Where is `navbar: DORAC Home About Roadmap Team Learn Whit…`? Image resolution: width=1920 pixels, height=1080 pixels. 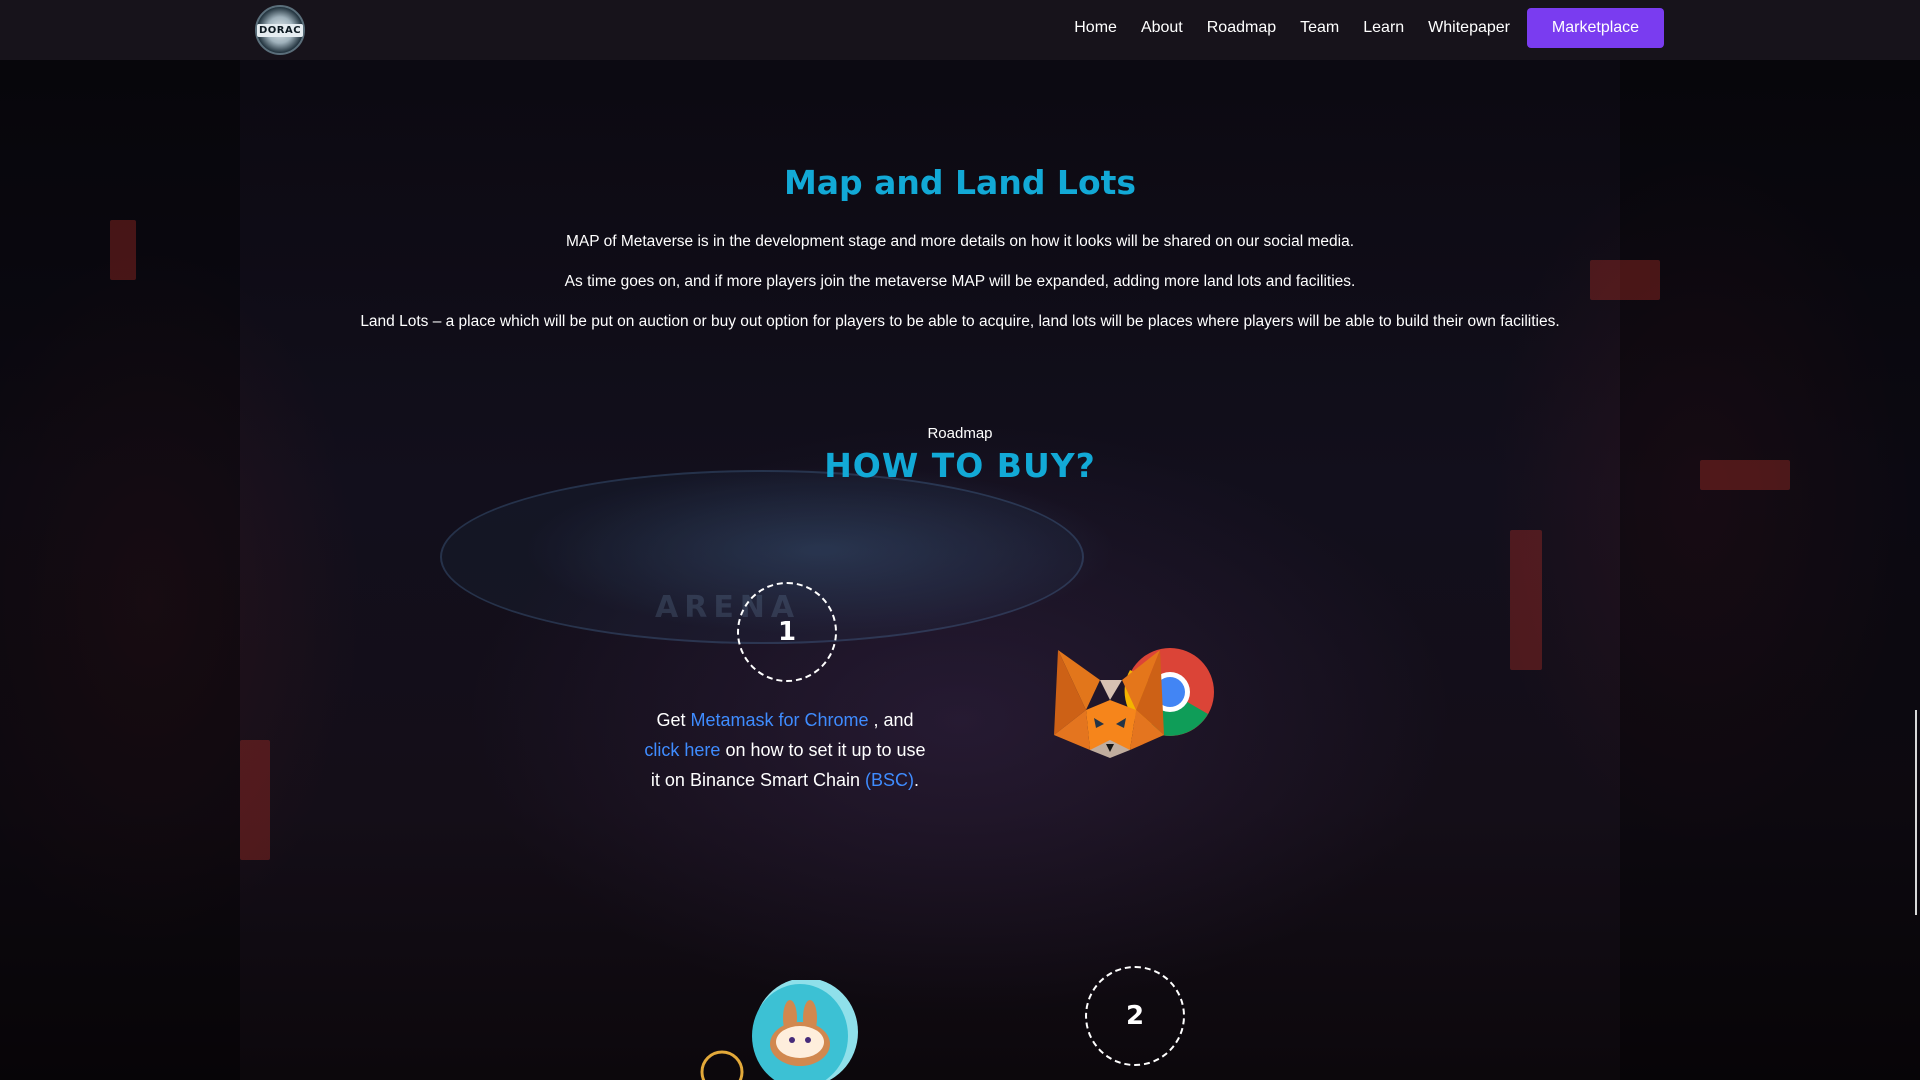 navbar: DORAC Home About Roadmap Team Learn Whit… is located at coordinates (960, 30).